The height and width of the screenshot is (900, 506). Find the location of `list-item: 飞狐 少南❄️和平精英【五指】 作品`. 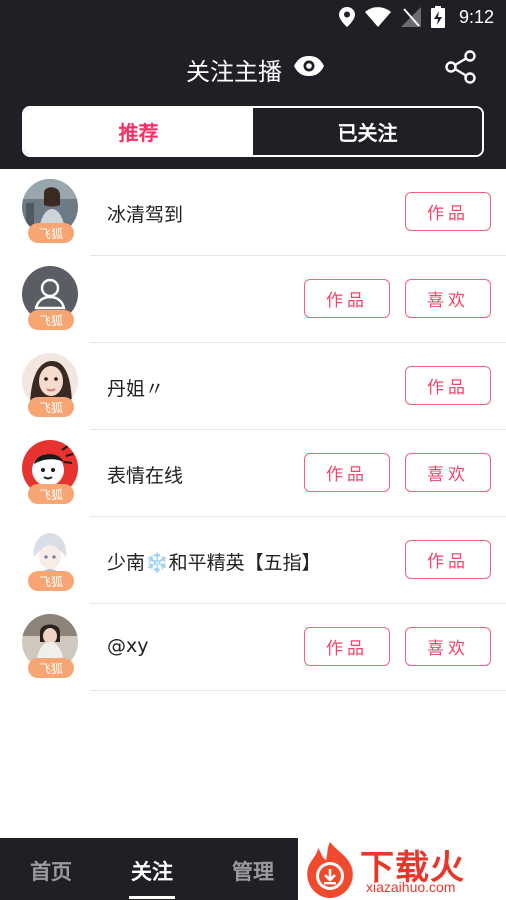

list-item: 飞狐 少南❄️和平精英【五指】 作品 is located at coordinates (253, 560).